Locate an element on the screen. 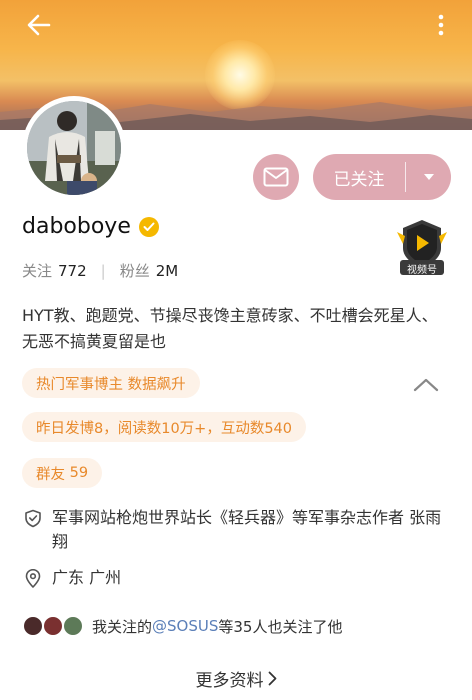  mutual-avatars is located at coordinates (53, 626).